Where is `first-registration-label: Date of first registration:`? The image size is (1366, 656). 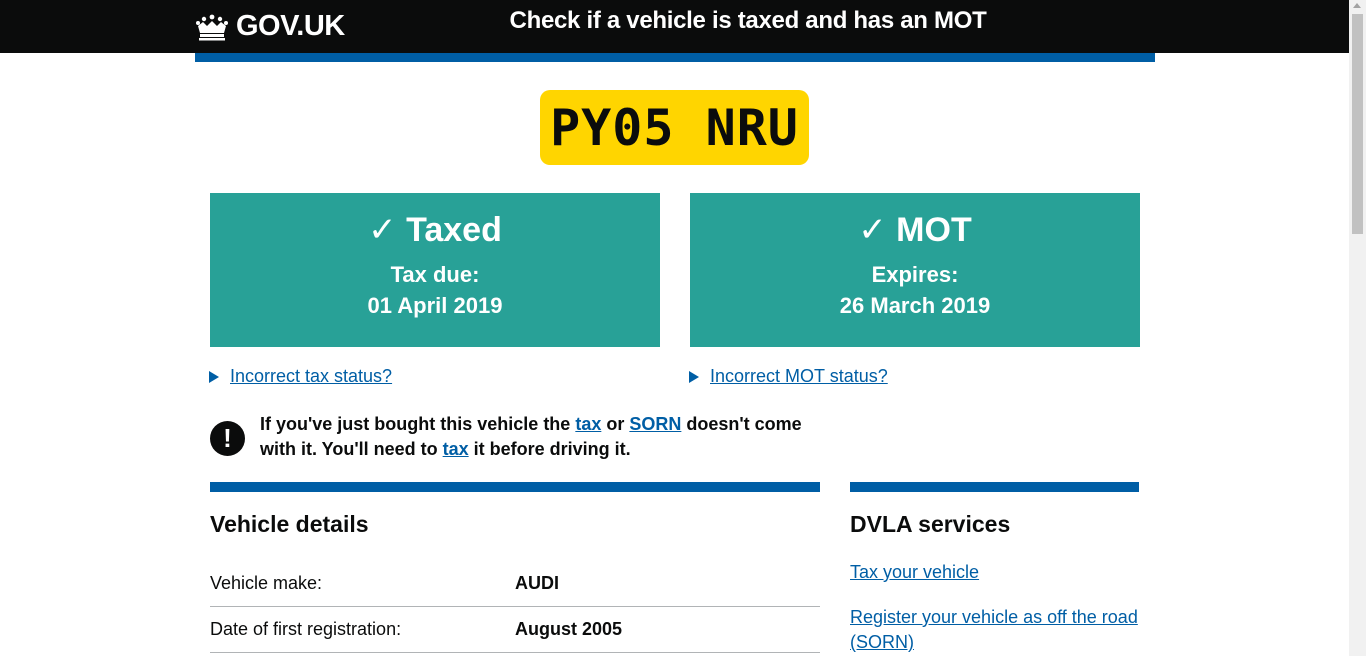
first-registration-label: Date of first registration: is located at coordinates (306, 629).